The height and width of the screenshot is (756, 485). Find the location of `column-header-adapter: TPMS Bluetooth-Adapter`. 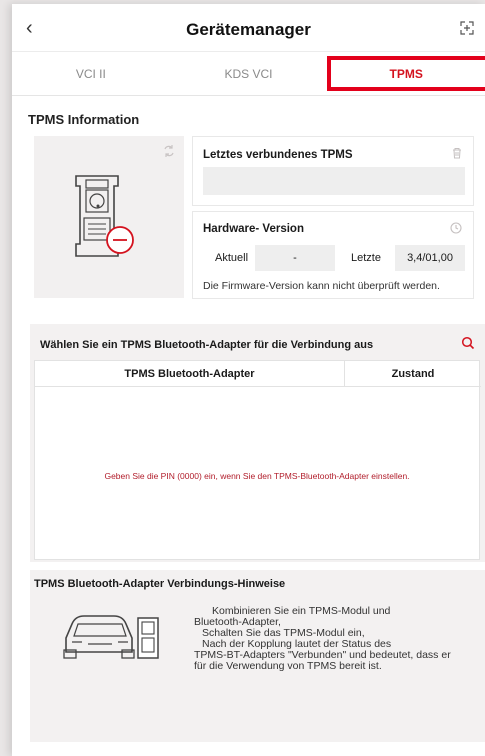

column-header-adapter: TPMS Bluetooth-Adapter is located at coordinates (190, 374).